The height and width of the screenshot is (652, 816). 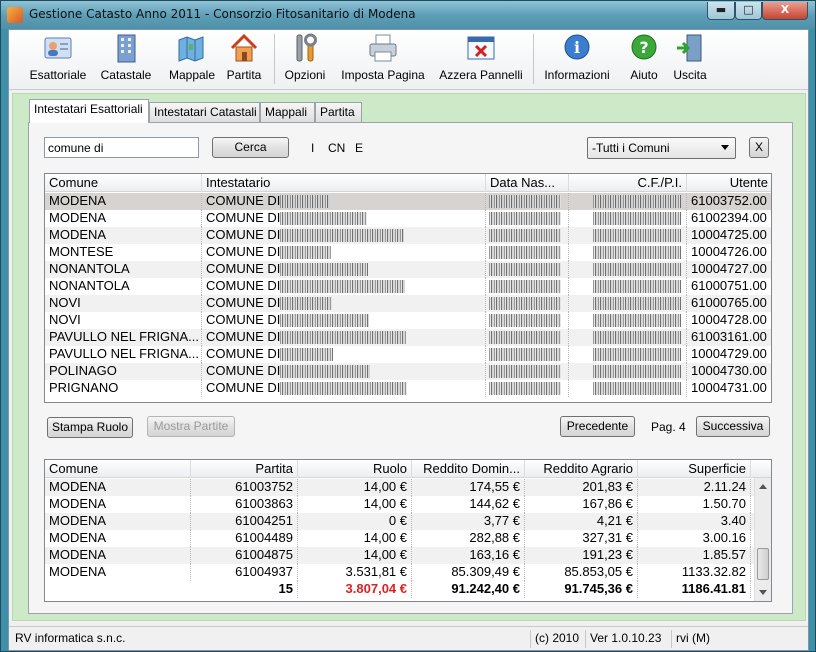 I want to click on toolbar-label: Imposta Pagina, so click(x=383, y=75).